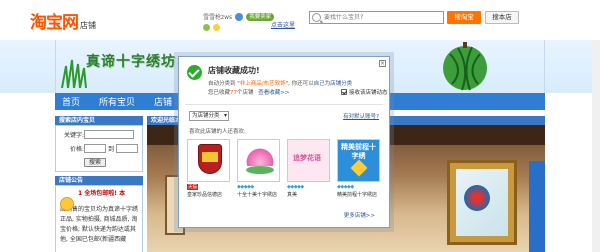  Describe the element at coordinates (131, 62) in the screenshot. I see `shop-title: 真谛十字绣坊` at that location.